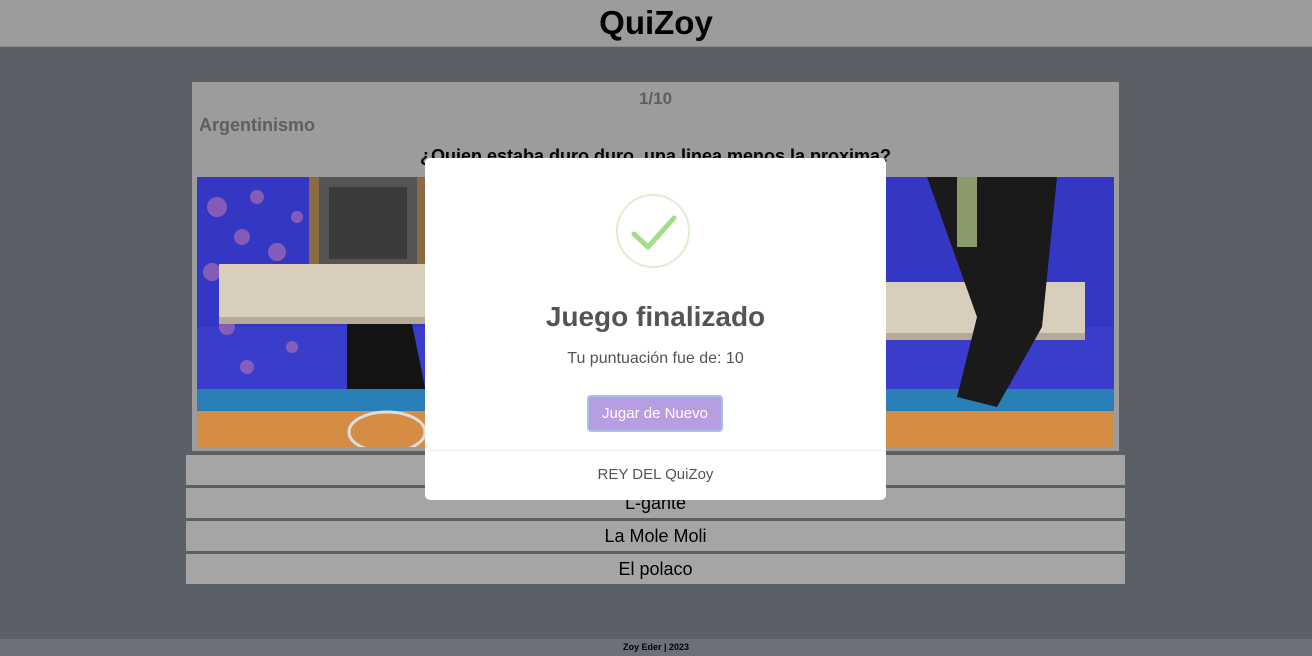  What do you see at coordinates (653, 231) in the screenshot?
I see `success-check-icon` at bounding box center [653, 231].